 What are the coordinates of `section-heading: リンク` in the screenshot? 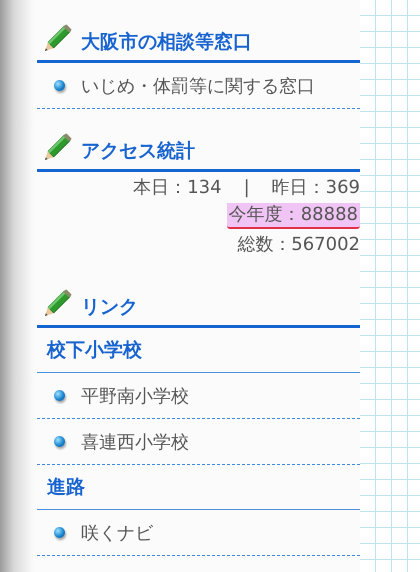 It's located at (109, 307).